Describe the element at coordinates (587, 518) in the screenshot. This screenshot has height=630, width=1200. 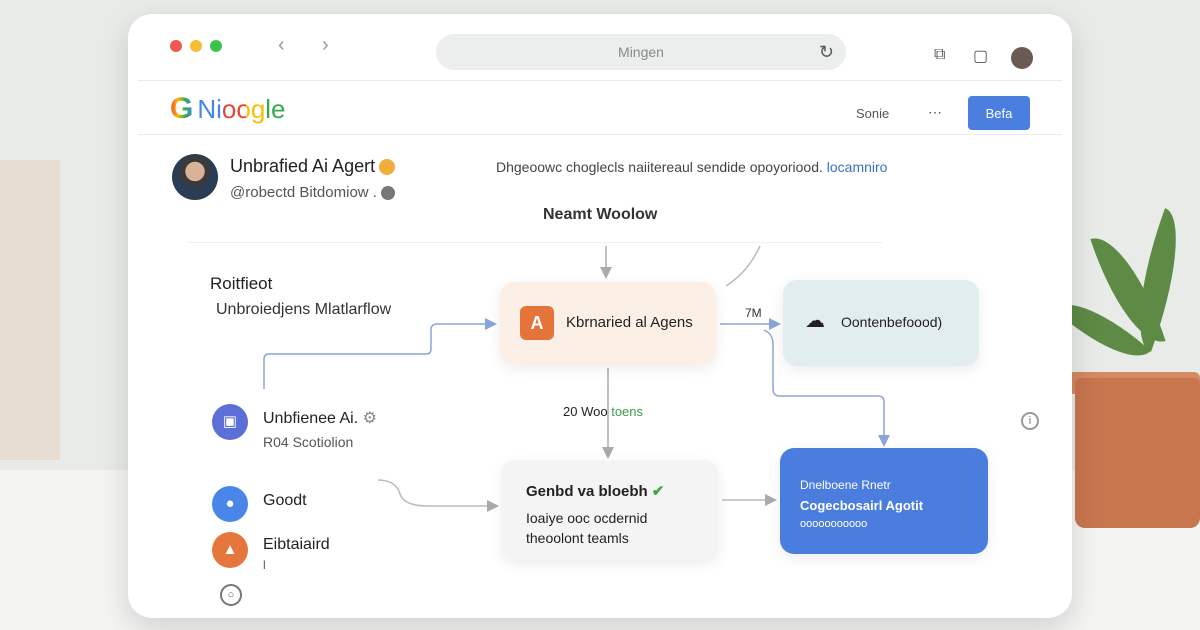
I see `node-done-line: Ioaiye ooc ocdernid` at that location.